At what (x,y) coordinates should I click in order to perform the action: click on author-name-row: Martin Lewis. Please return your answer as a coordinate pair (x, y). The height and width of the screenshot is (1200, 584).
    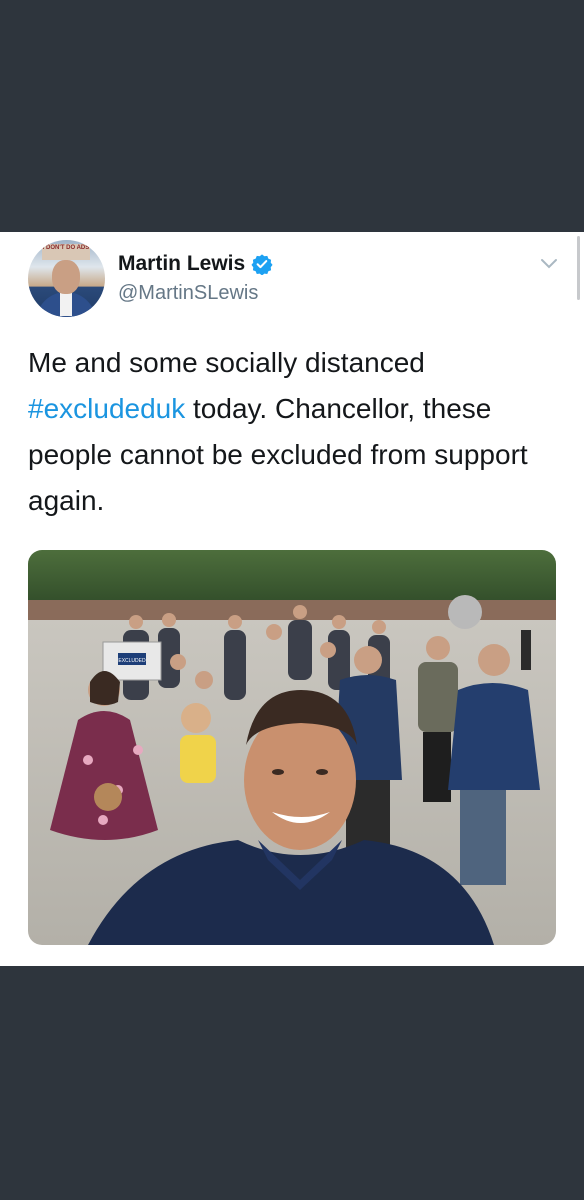
    Looking at the image, I should click on (195, 264).